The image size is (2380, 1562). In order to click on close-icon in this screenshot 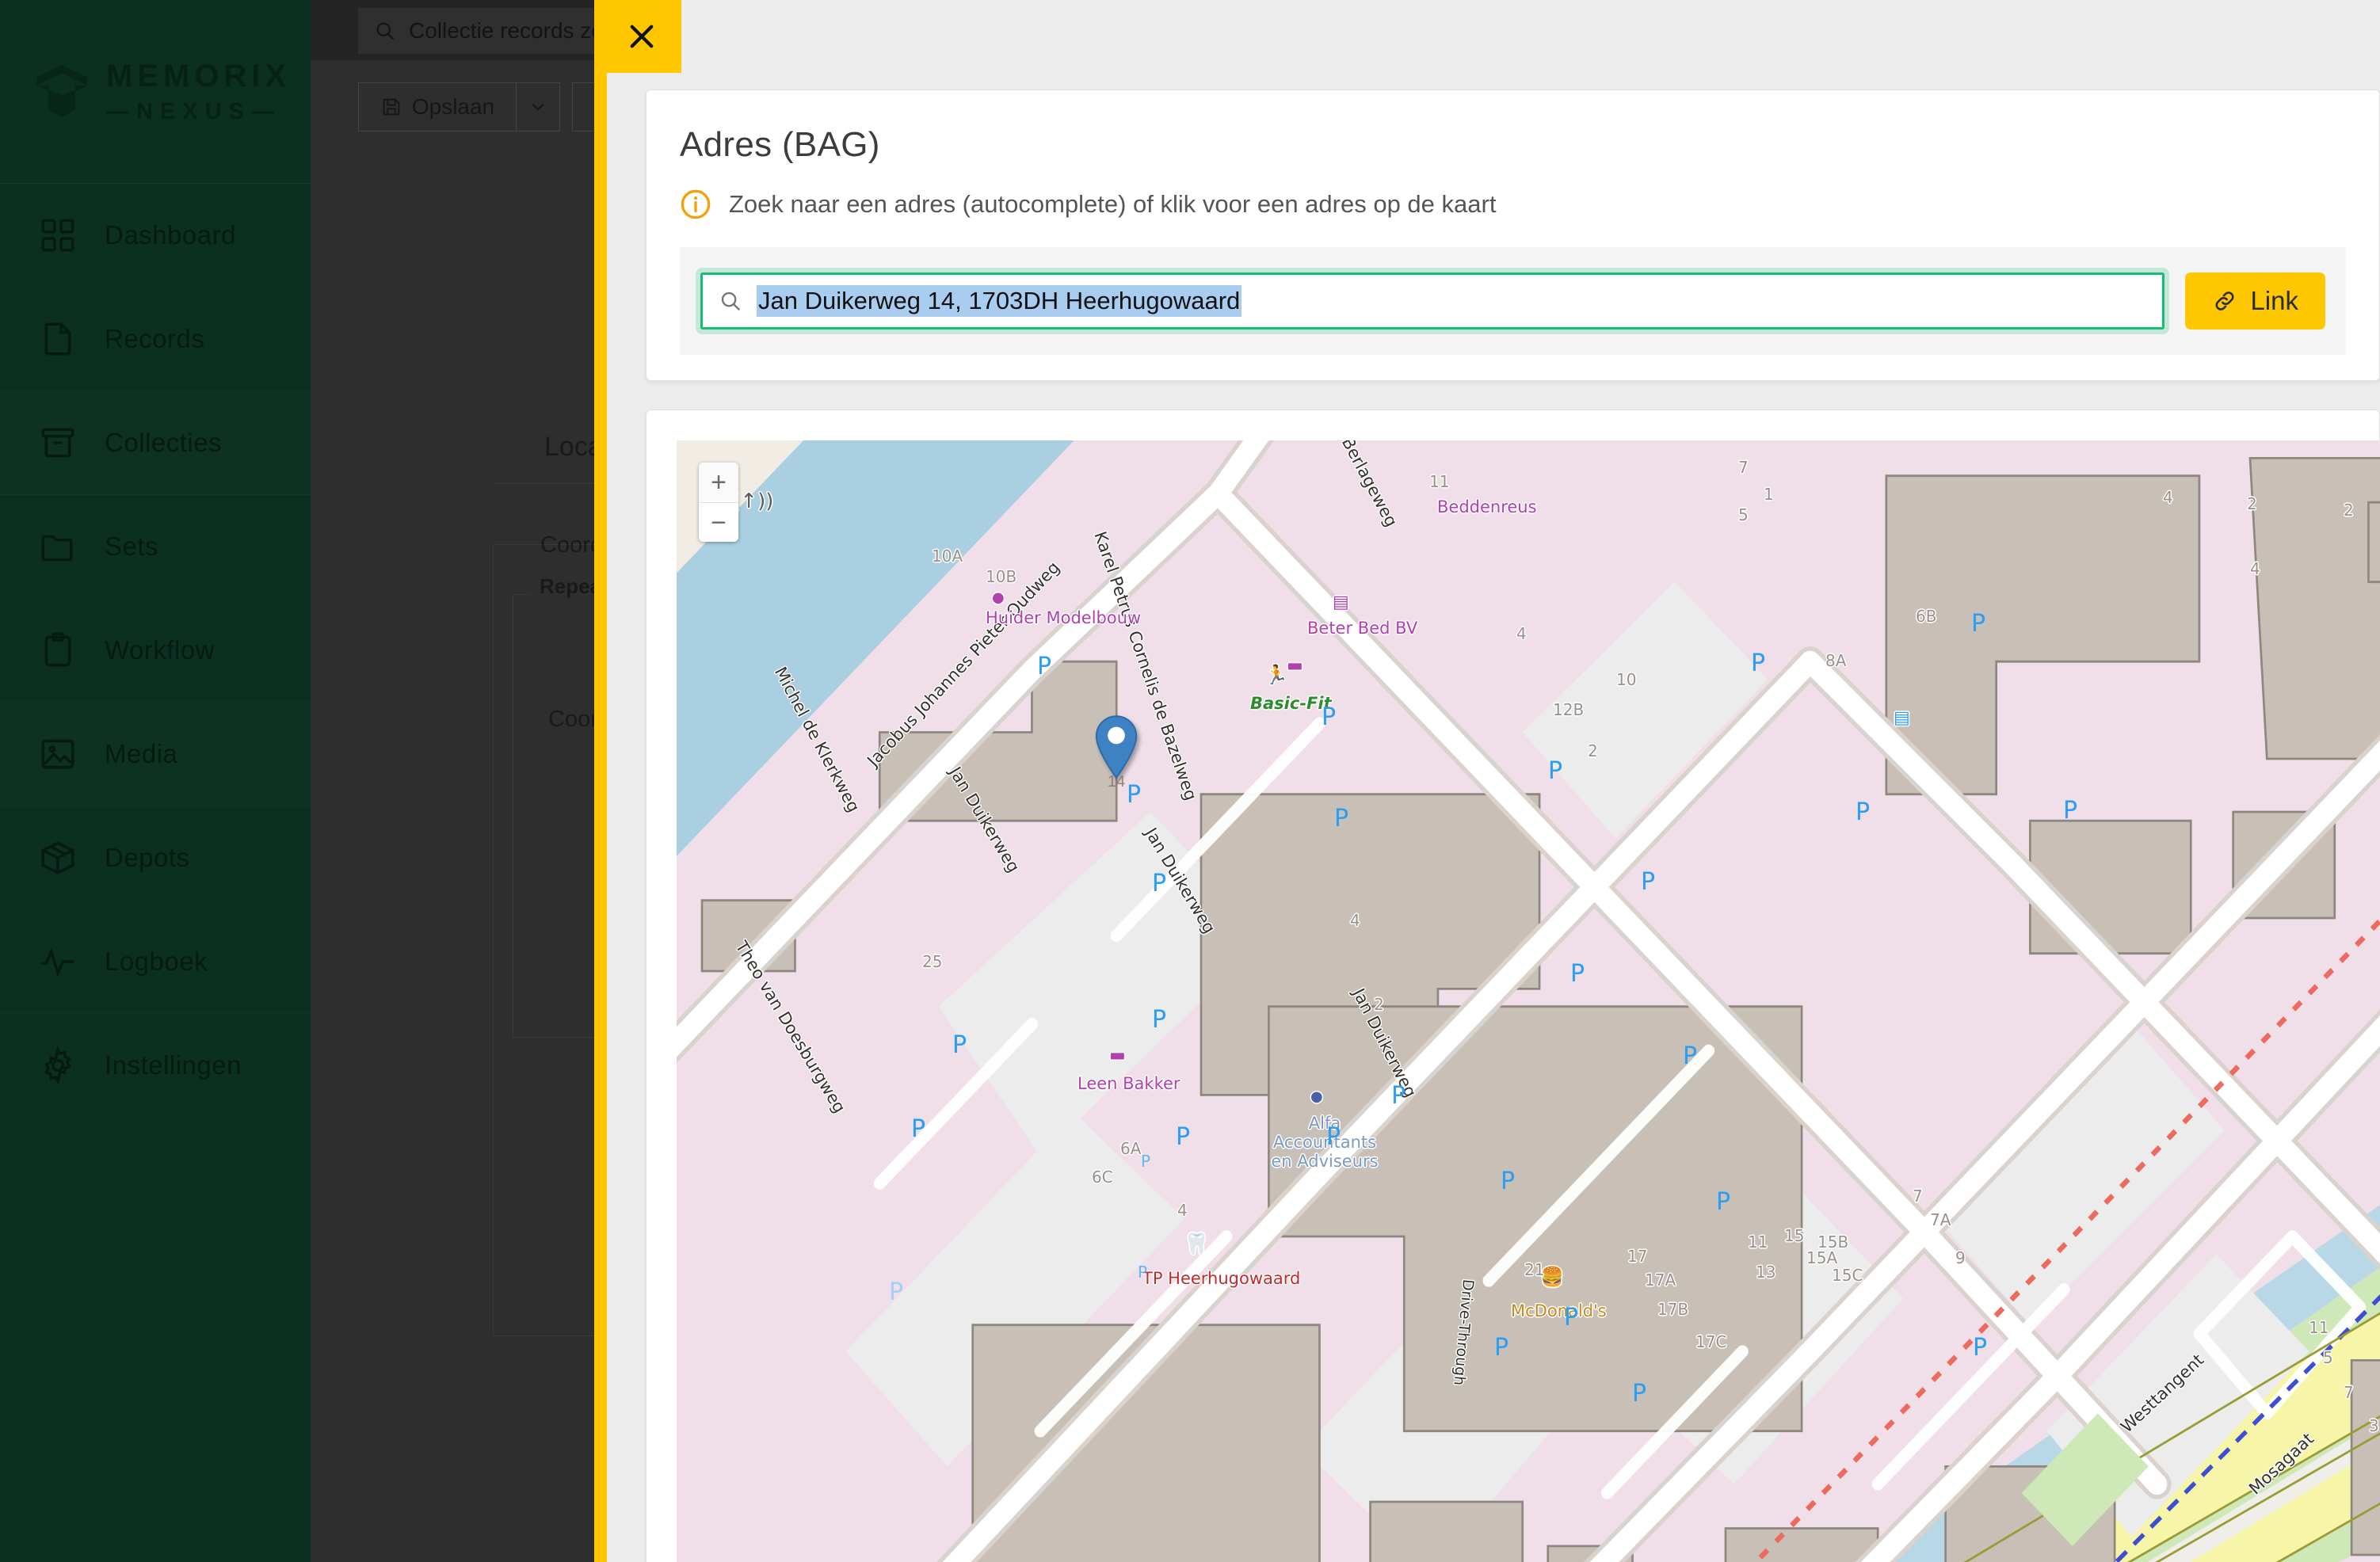, I will do `click(642, 36)`.